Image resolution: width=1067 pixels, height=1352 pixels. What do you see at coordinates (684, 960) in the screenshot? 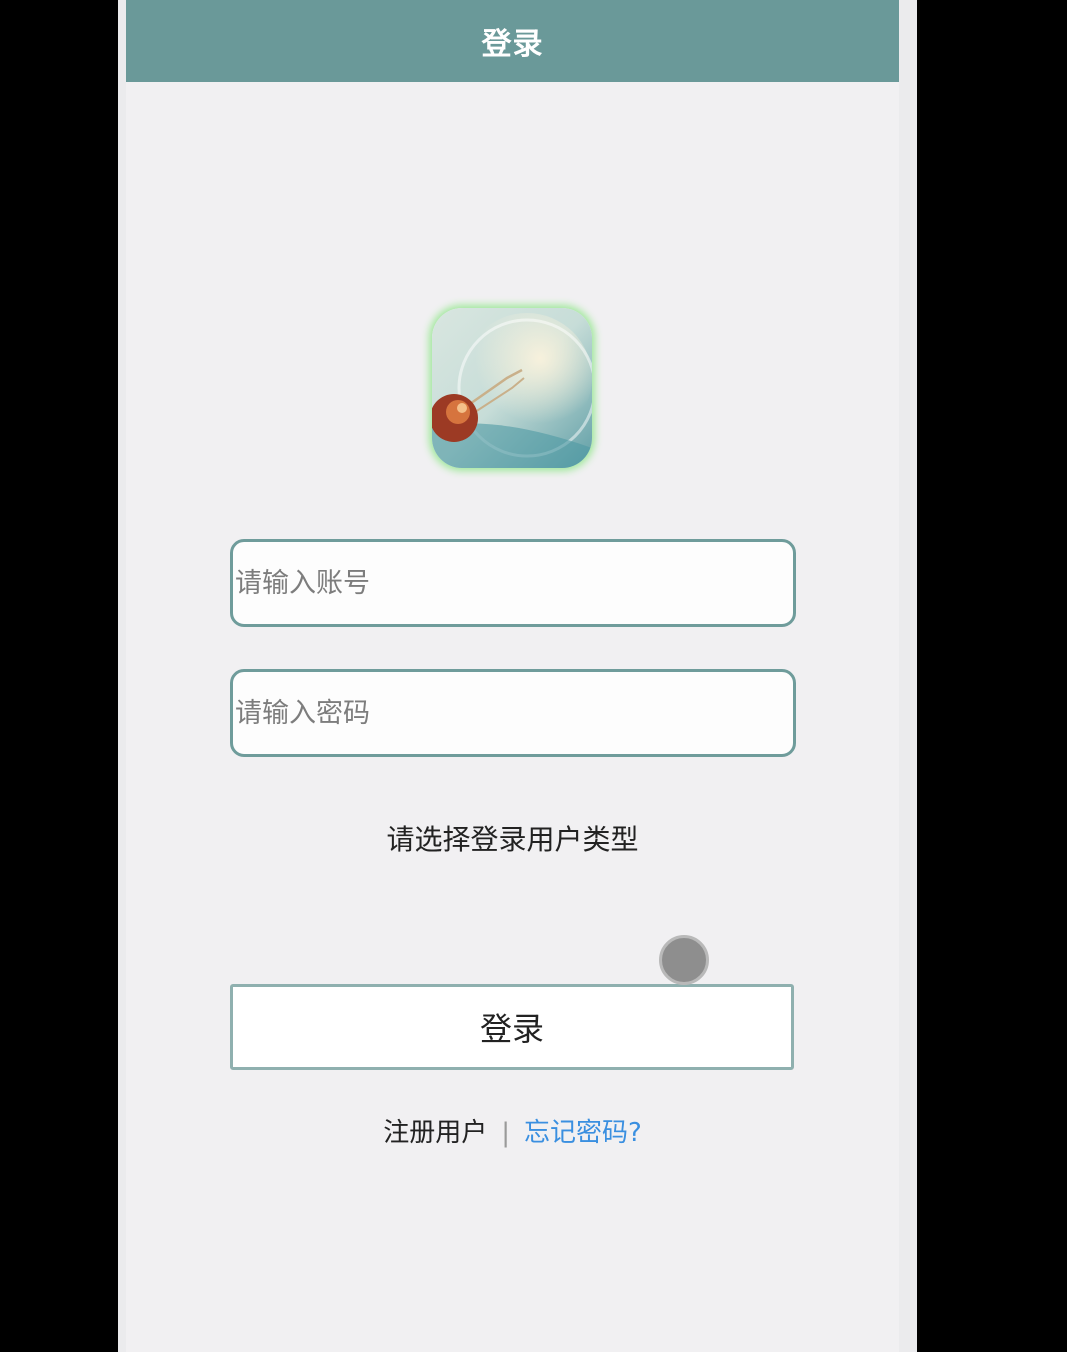
I see `touch-indicator` at bounding box center [684, 960].